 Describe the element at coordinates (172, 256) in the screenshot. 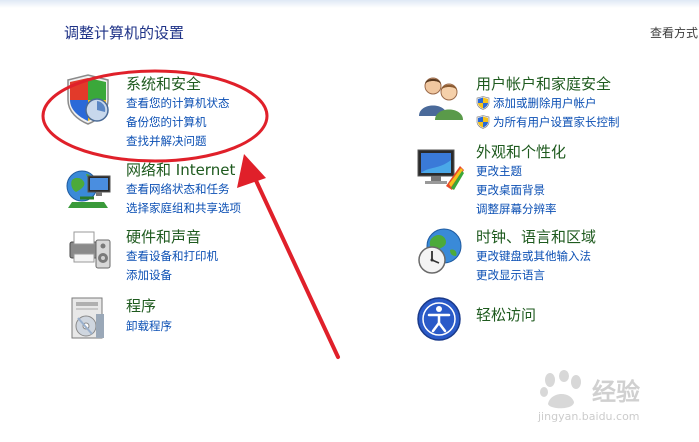

I see `link-devices-printers: 查看设备和打印机` at that location.